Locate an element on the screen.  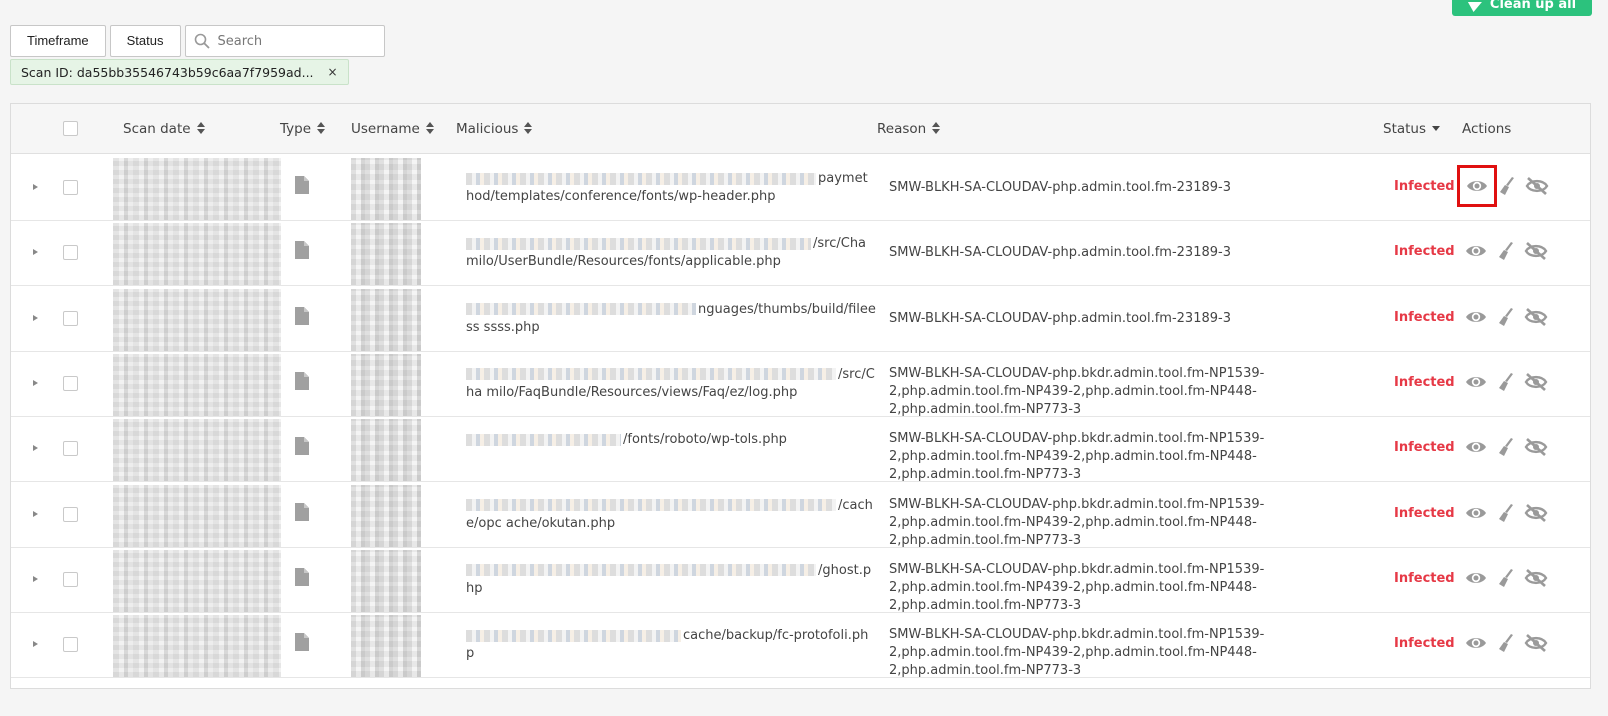
filter-toolbar: Timeframe Status is located at coordinates (197, 41).